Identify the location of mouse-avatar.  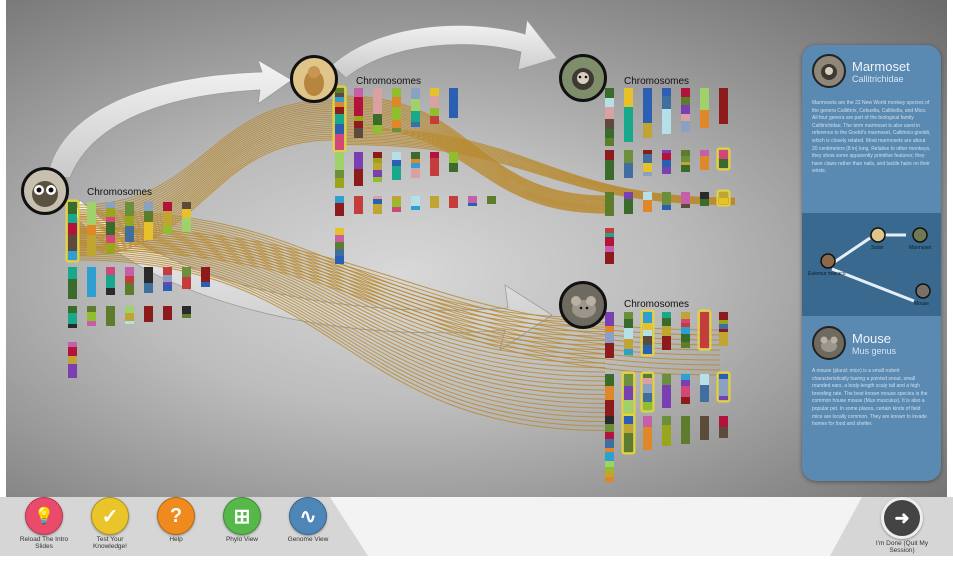
(583, 305).